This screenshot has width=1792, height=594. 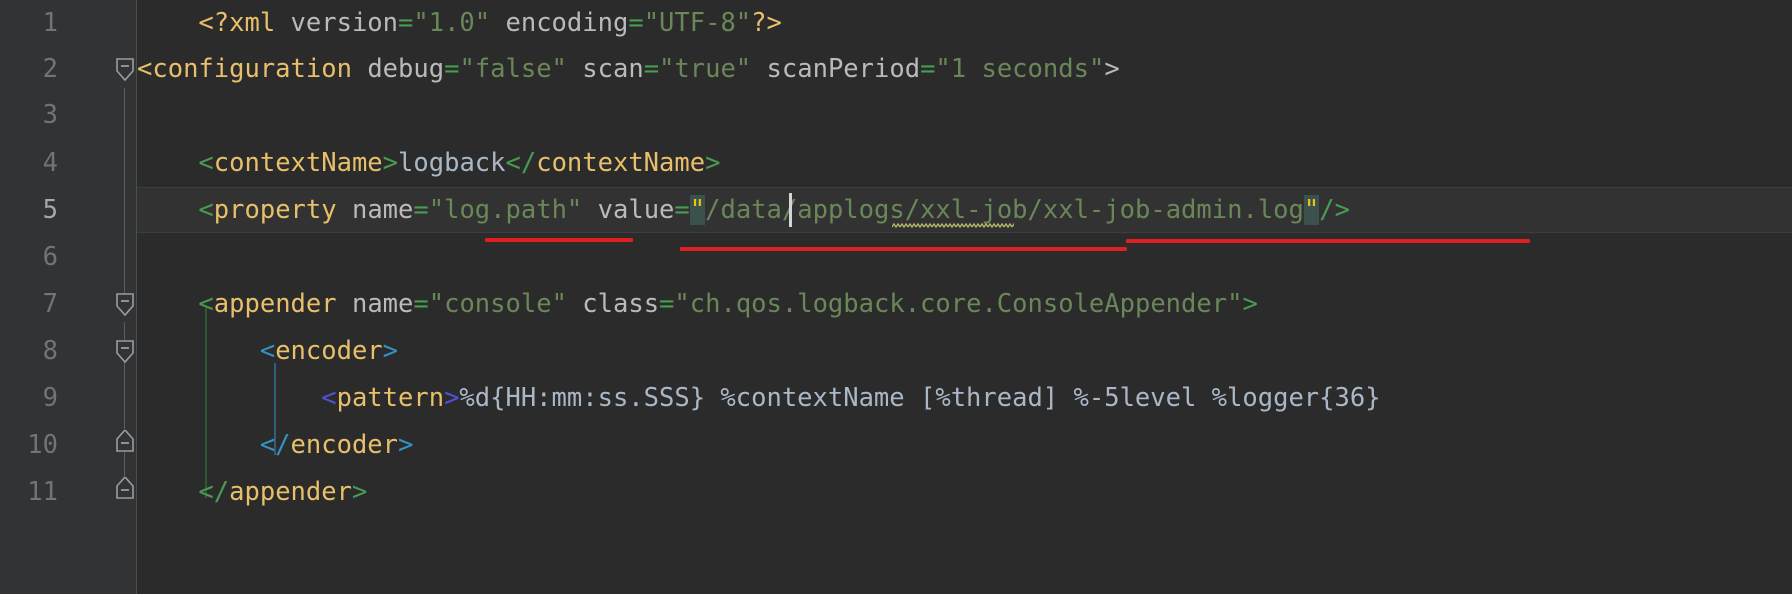 I want to click on line-number: 8, so click(x=50, y=351).